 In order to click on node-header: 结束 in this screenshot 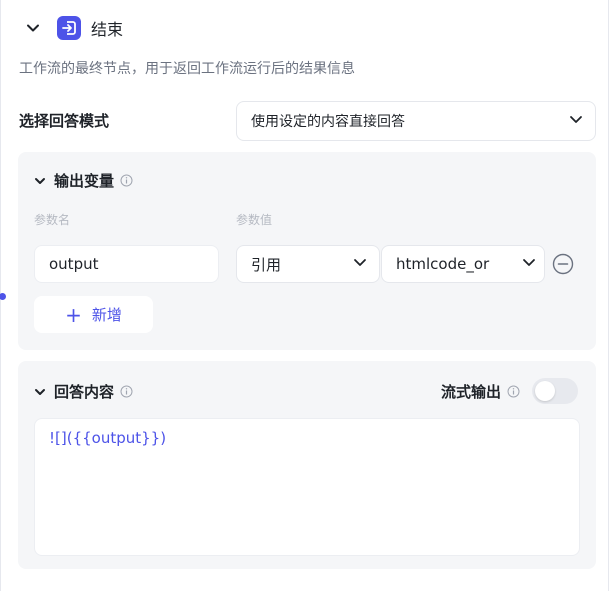, I will do `click(73, 28)`.